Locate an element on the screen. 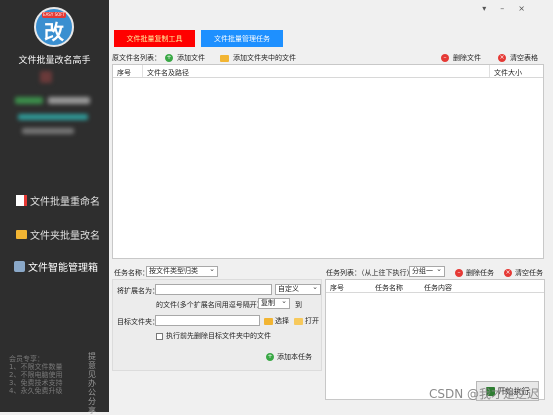  nav-item-smart-manager: 文件智能管理箱 is located at coordinates (56, 266).